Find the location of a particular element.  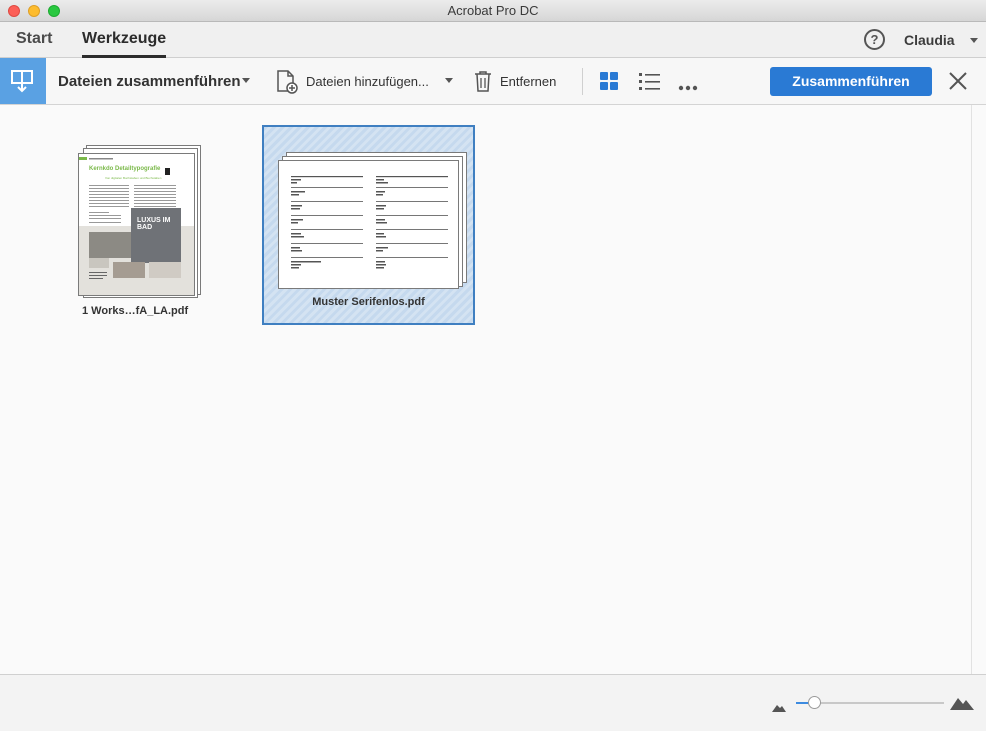

vertical-scrollbar is located at coordinates (978, 389).